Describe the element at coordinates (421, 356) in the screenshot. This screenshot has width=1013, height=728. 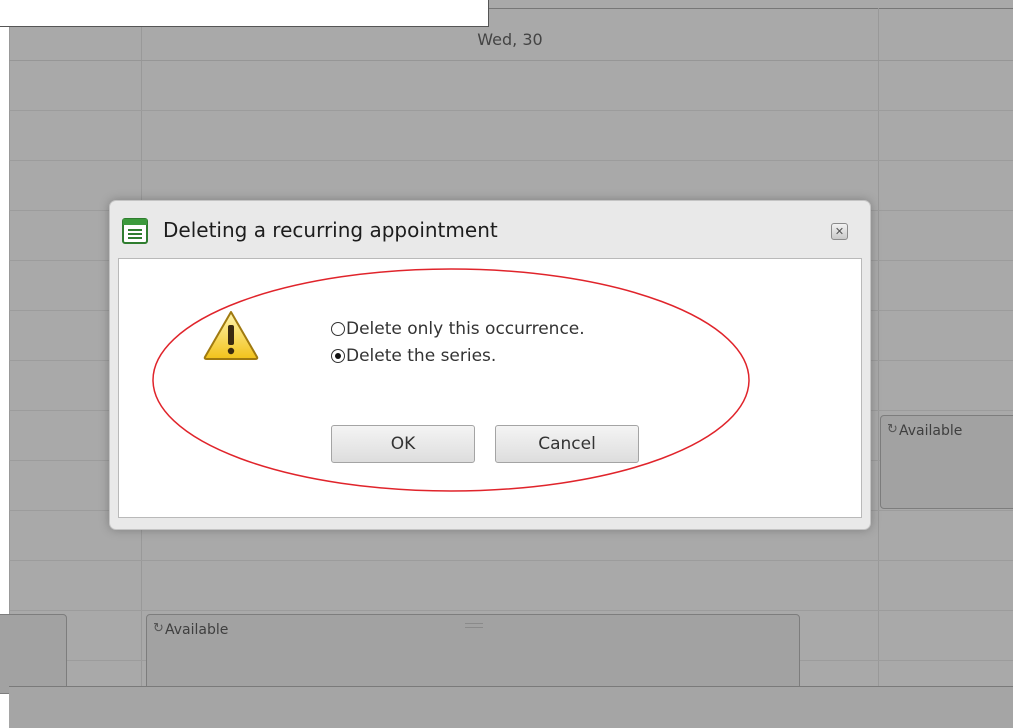
I see `radio-label: Delete the series.` at that location.